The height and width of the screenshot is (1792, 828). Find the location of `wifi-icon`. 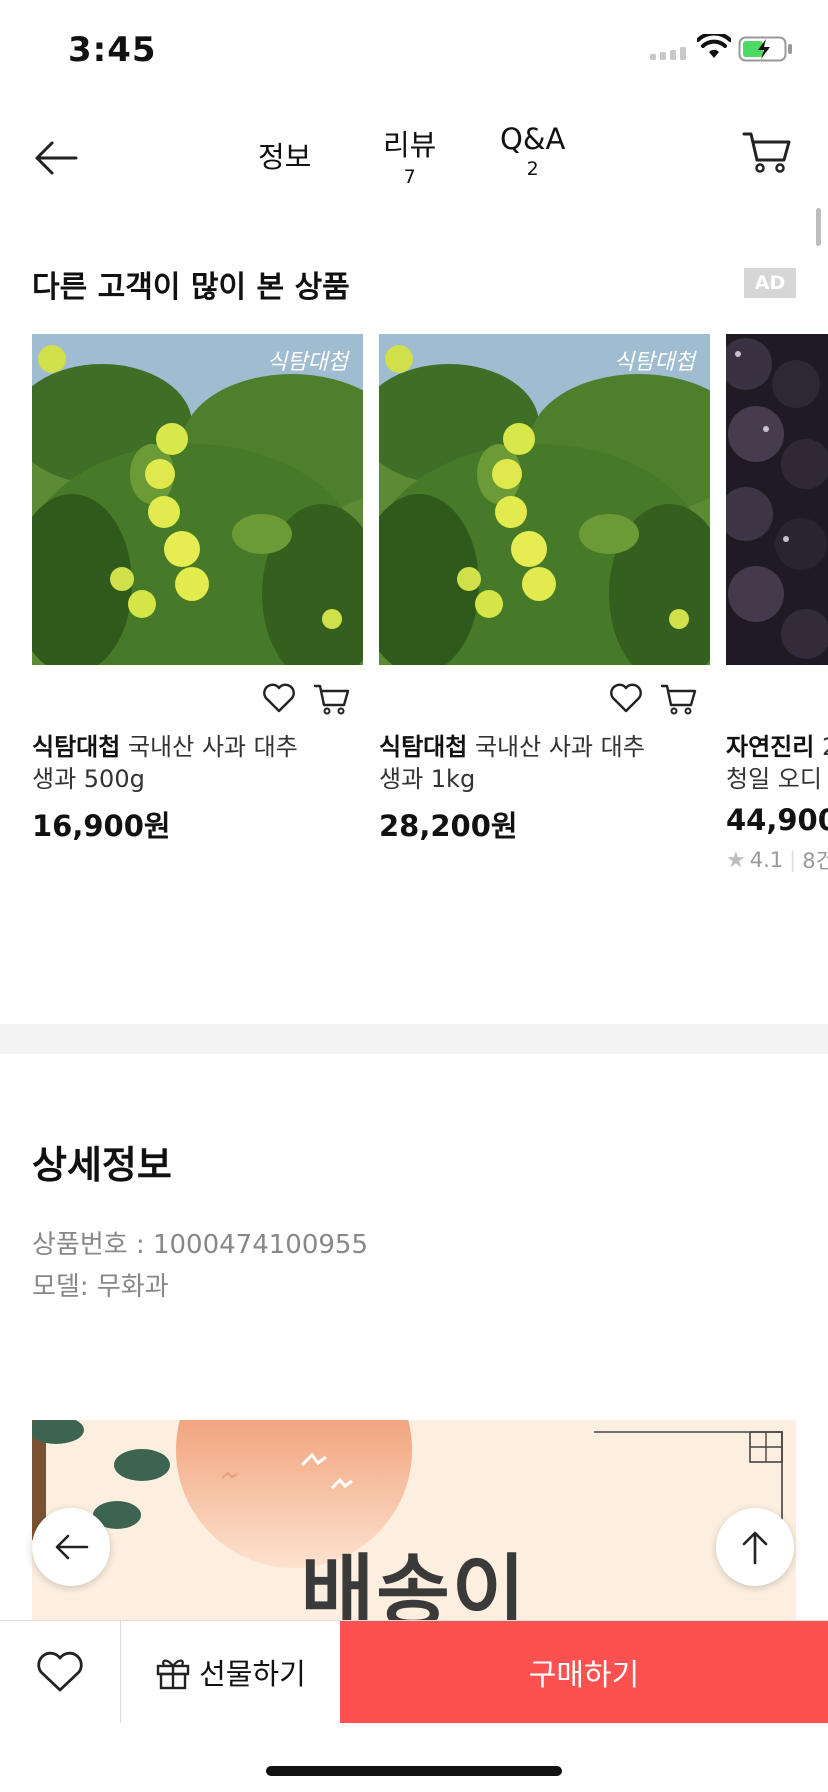

wifi-icon is located at coordinates (714, 46).